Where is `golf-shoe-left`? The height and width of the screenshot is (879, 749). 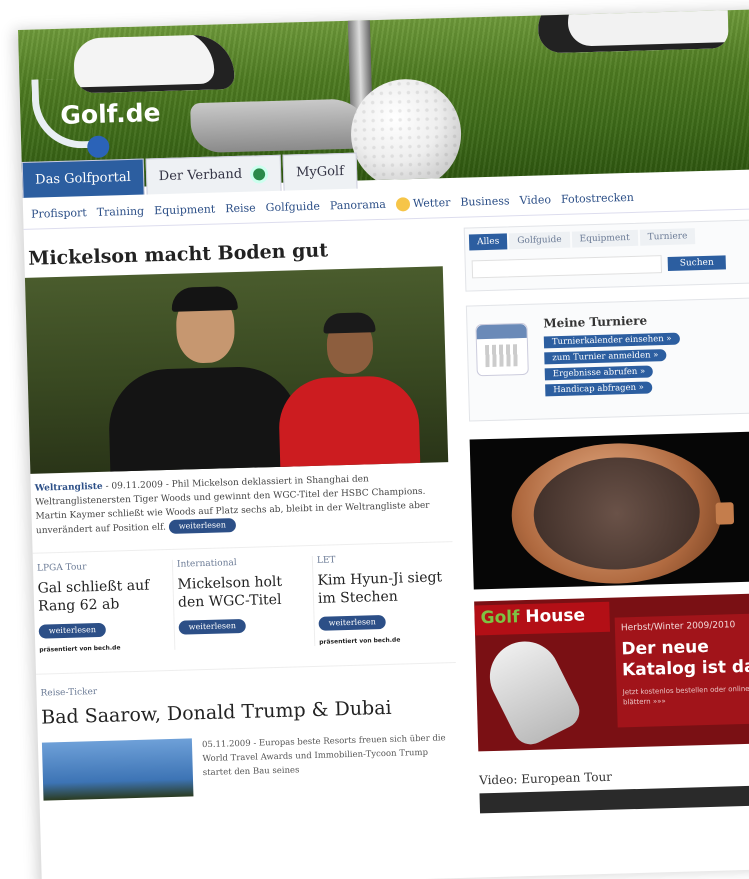 golf-shoe-left is located at coordinates (154, 63).